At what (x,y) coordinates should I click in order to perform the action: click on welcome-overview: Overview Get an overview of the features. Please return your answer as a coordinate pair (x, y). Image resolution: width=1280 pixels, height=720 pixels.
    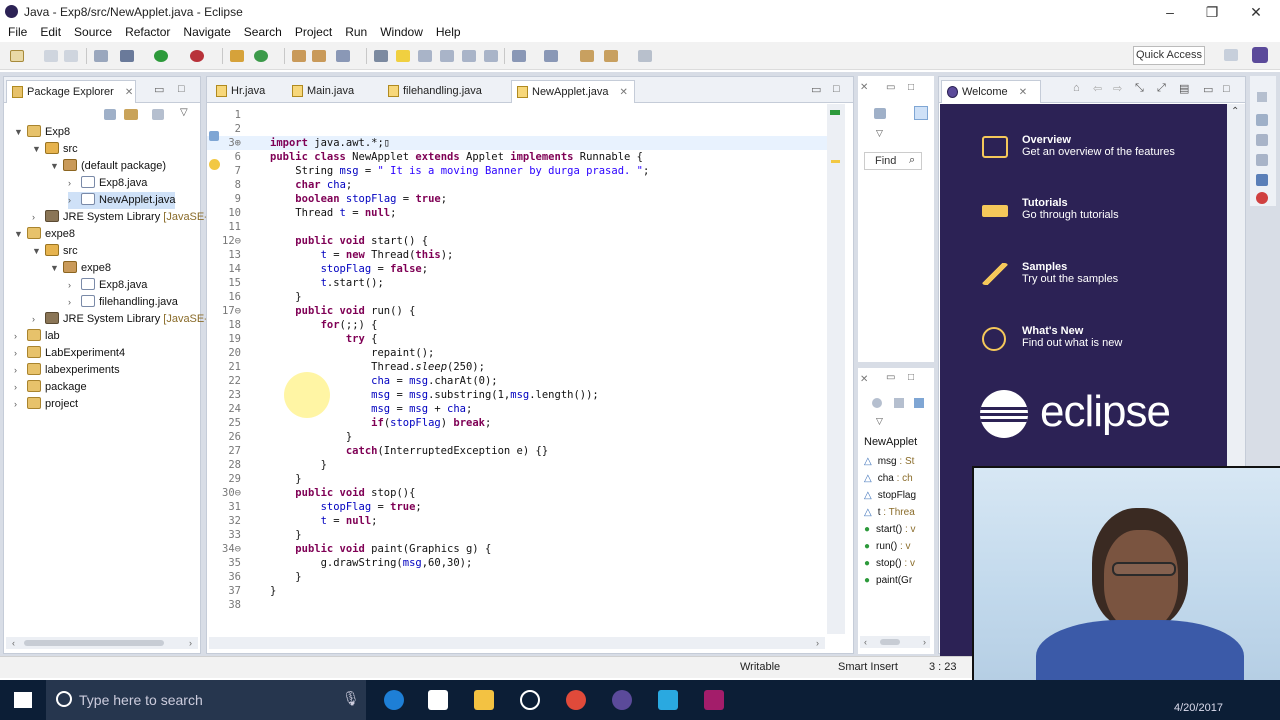
    Looking at the image, I should click on (1080, 154).